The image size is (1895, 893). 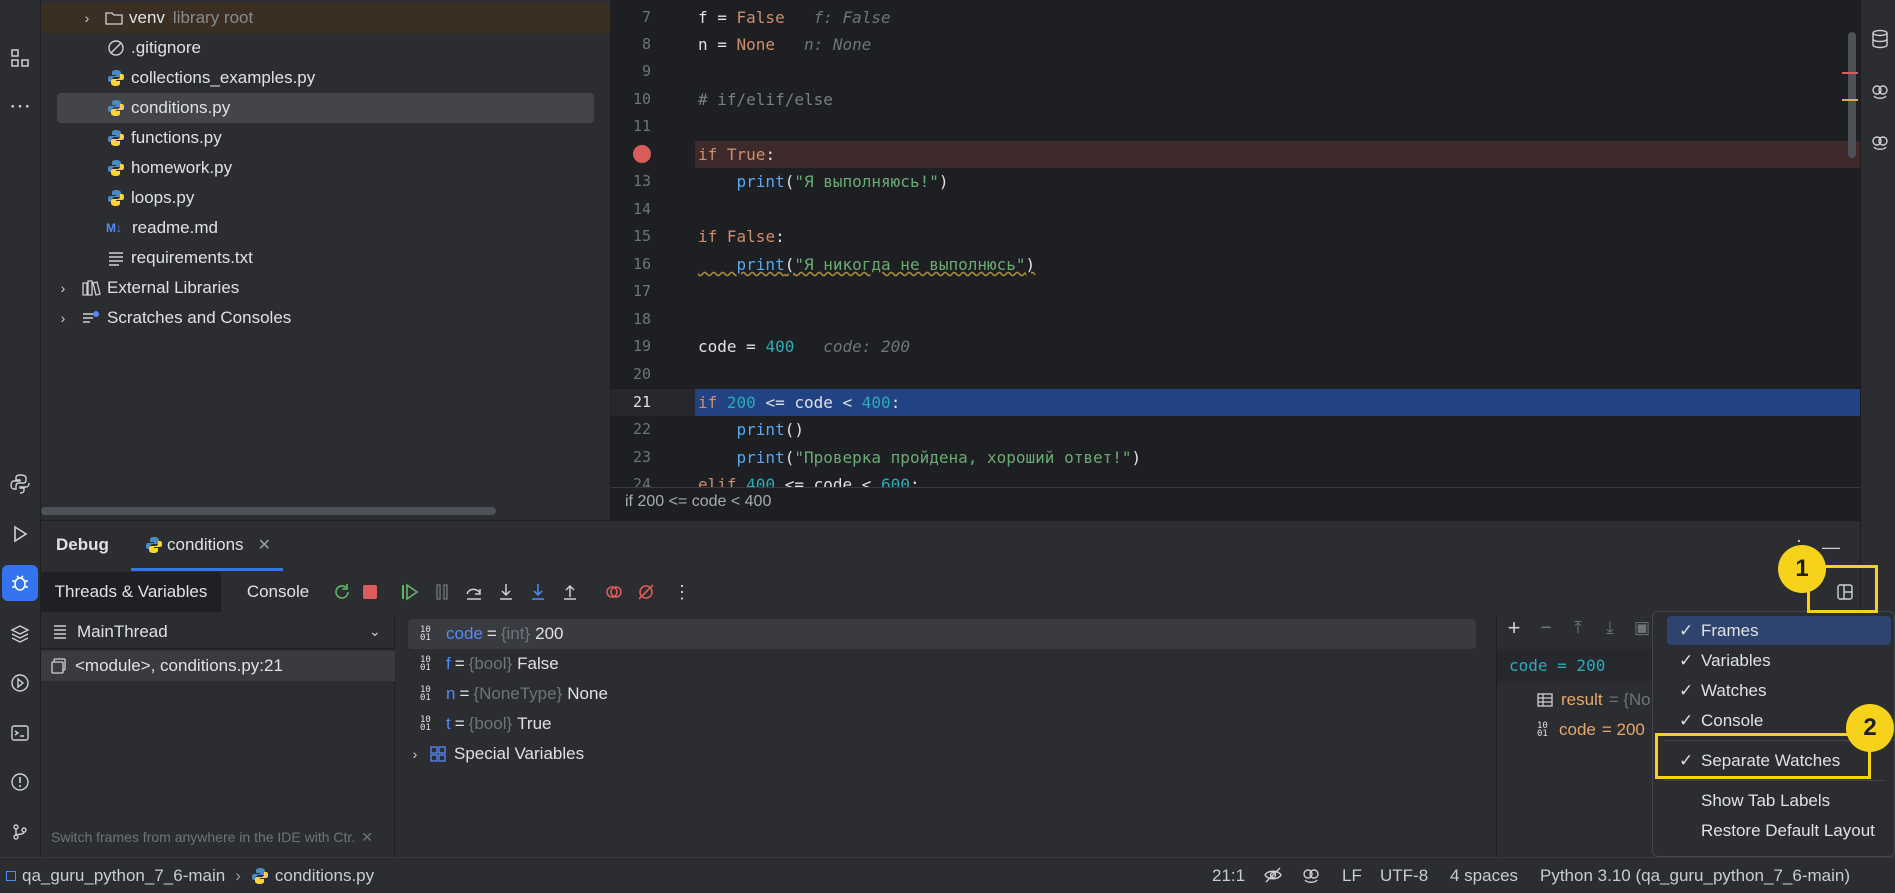 What do you see at coordinates (342, 592) in the screenshot?
I see `rerun-icon` at bounding box center [342, 592].